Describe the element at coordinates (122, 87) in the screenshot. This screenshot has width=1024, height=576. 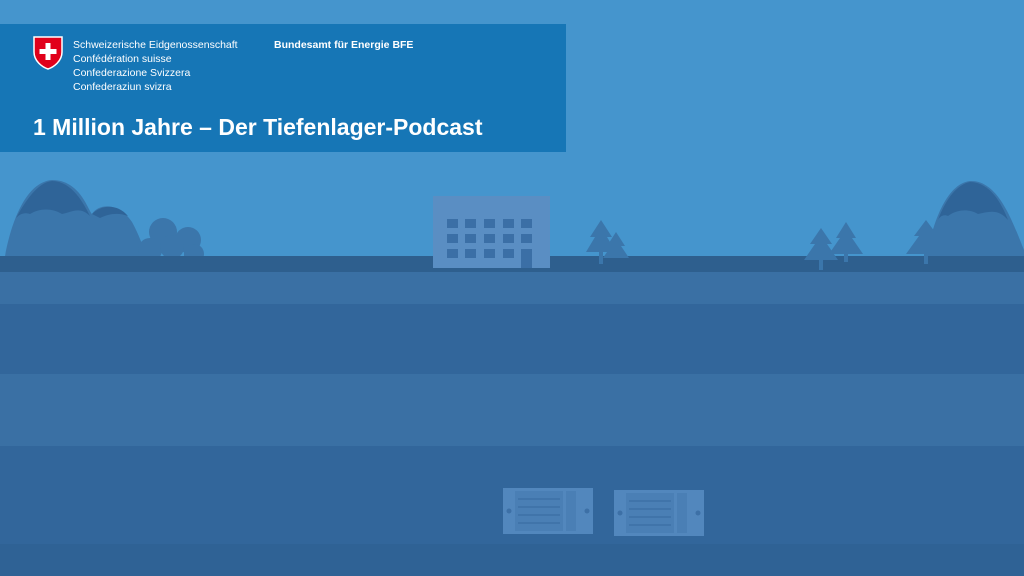
I see `government-name-rm: Confederaziun svizra` at that location.